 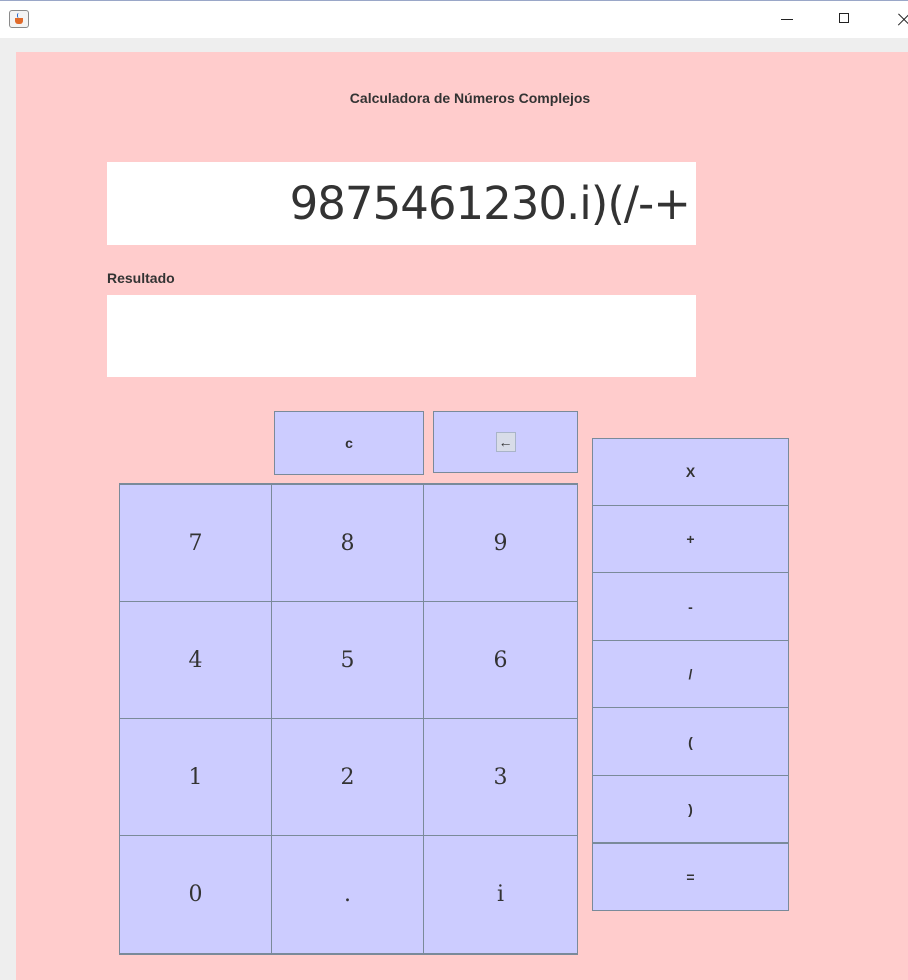 I want to click on close-paren-button: ), so click(x=690, y=809).